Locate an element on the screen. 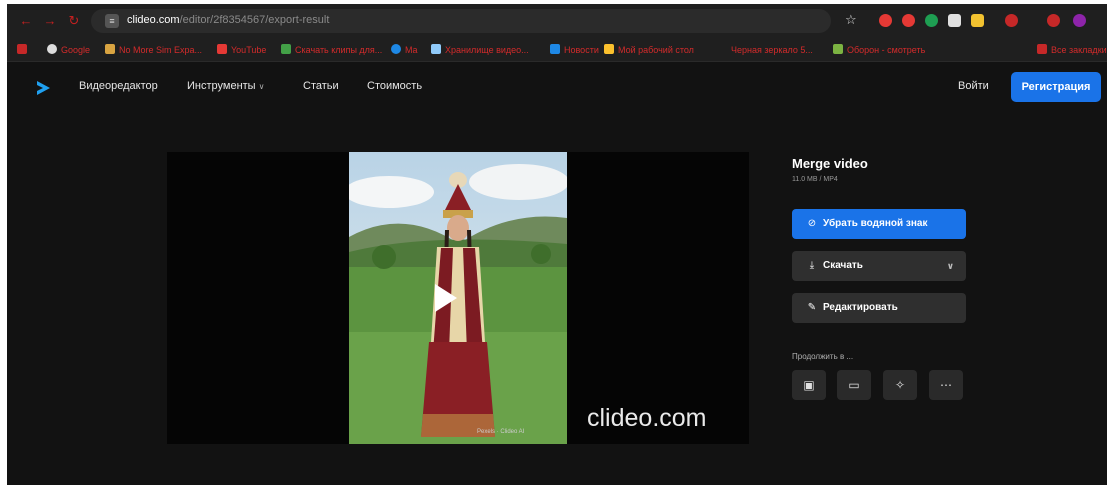 This screenshot has width=1109, height=489. file-meta: 11.0 MB / MP4 is located at coordinates (815, 179).